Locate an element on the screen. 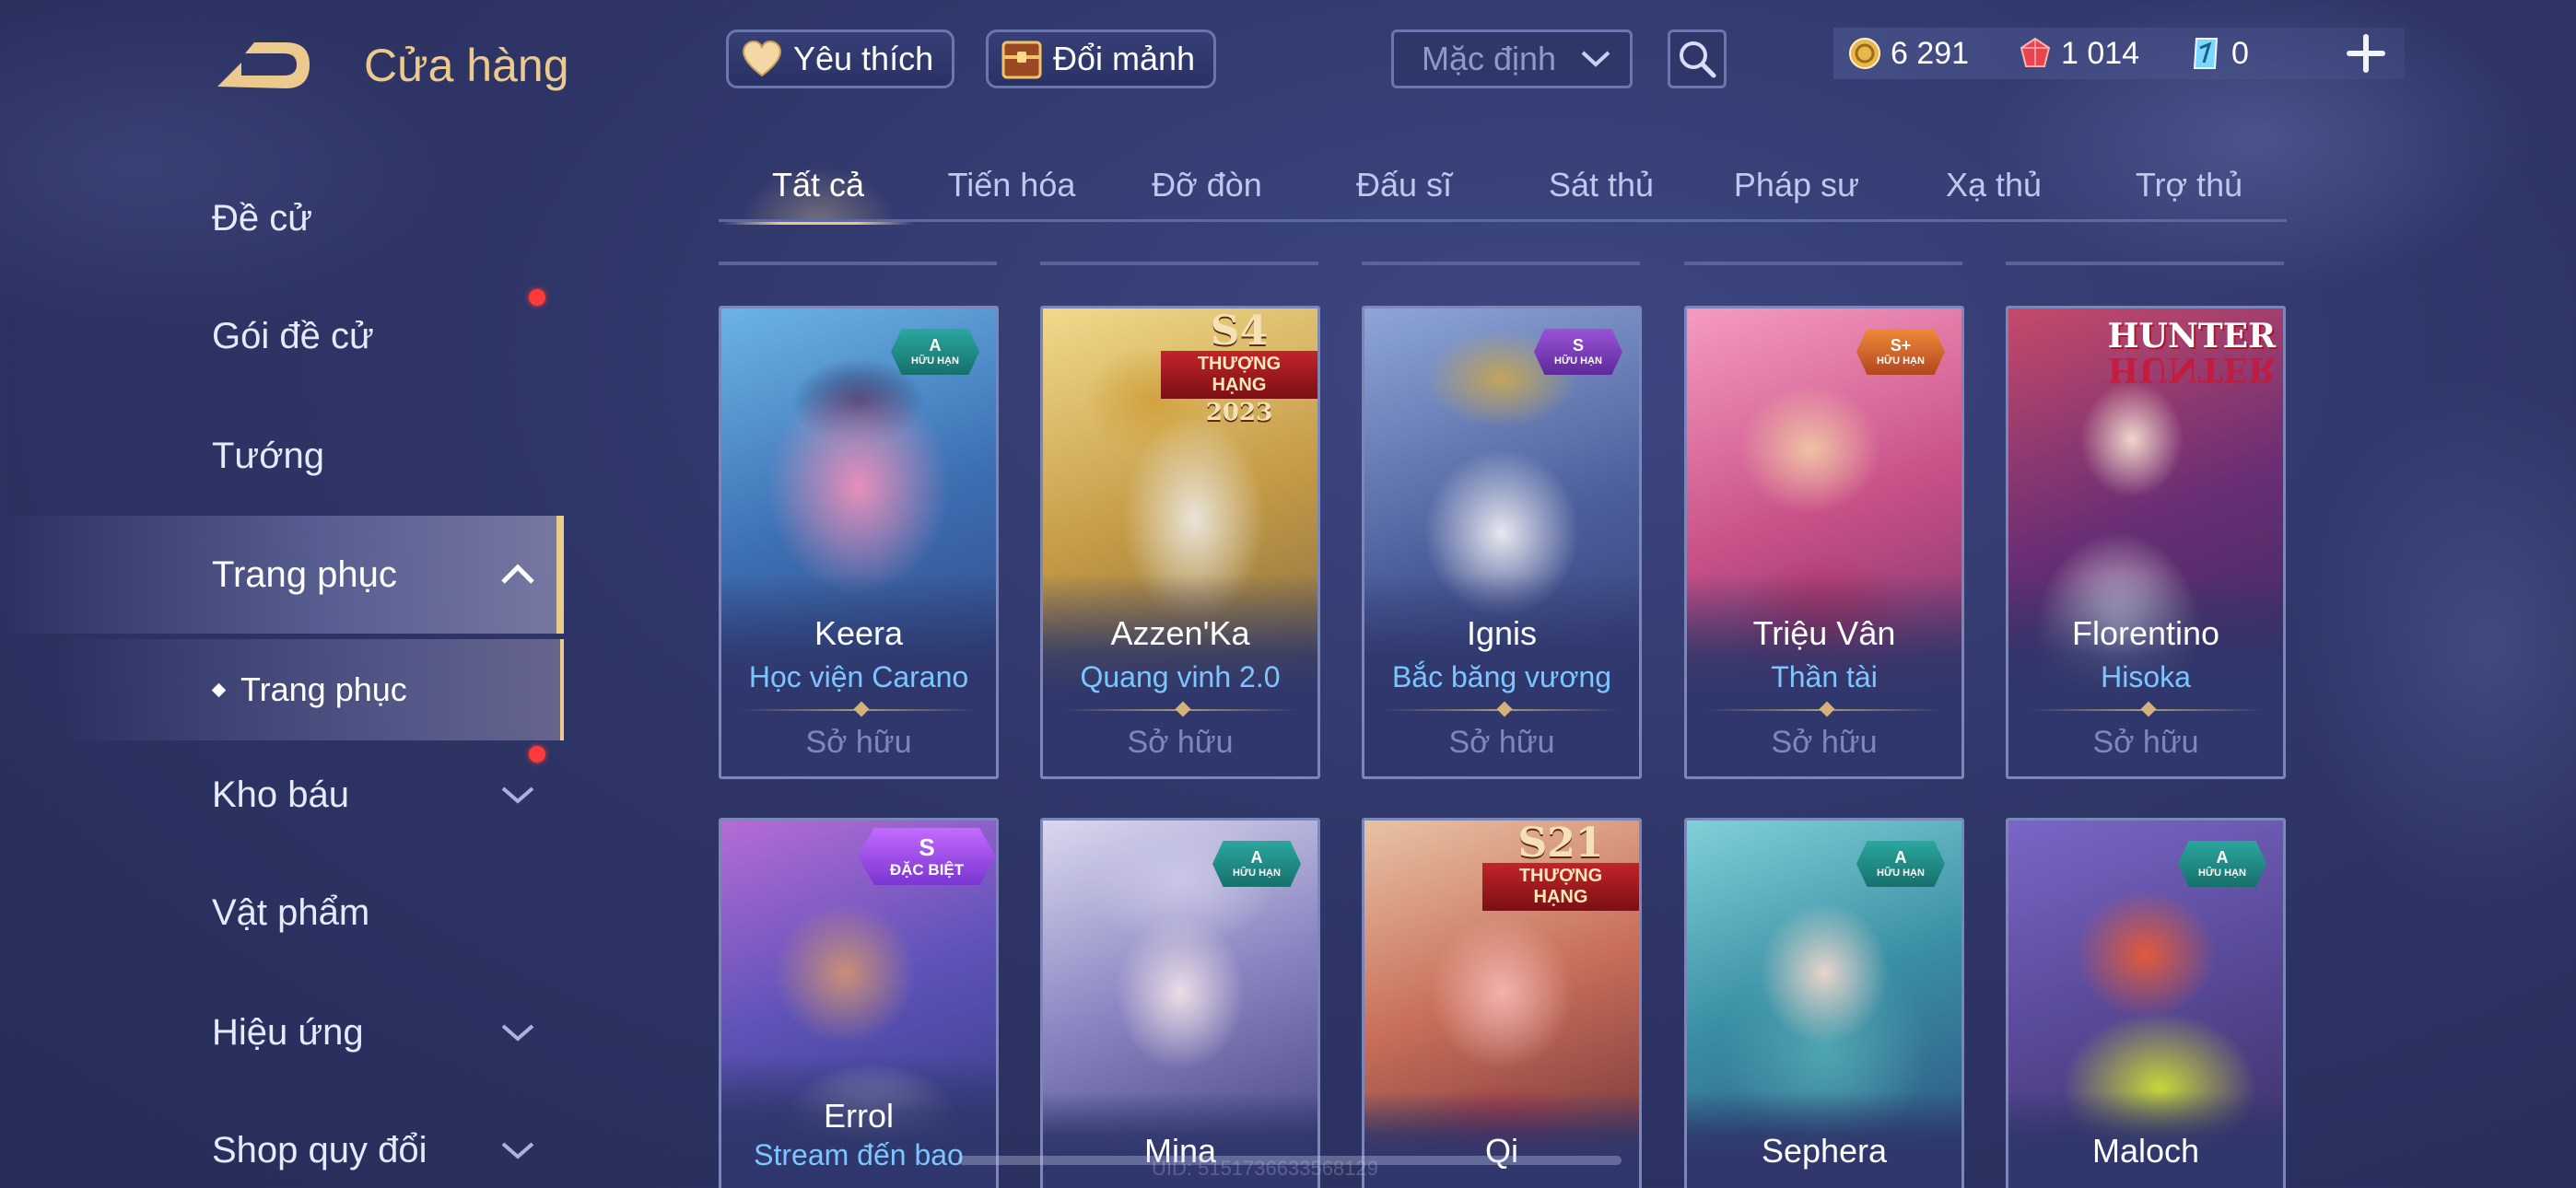  rarity-badge: S+ HỮU HẠN is located at coordinates (1900, 352).